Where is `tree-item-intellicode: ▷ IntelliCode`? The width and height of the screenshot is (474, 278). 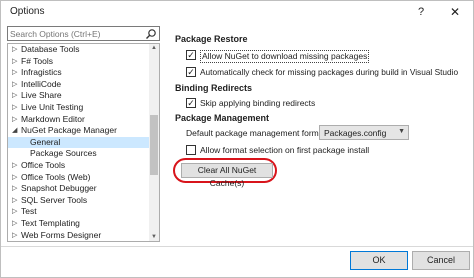 tree-item-intellicode: ▷ IntelliCode is located at coordinates (78, 84).